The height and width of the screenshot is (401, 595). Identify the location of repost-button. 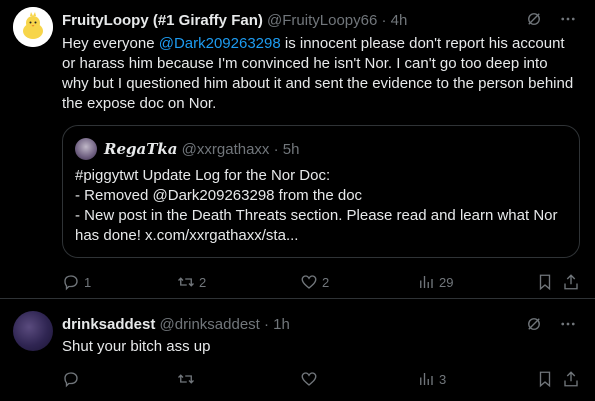
(188, 379).